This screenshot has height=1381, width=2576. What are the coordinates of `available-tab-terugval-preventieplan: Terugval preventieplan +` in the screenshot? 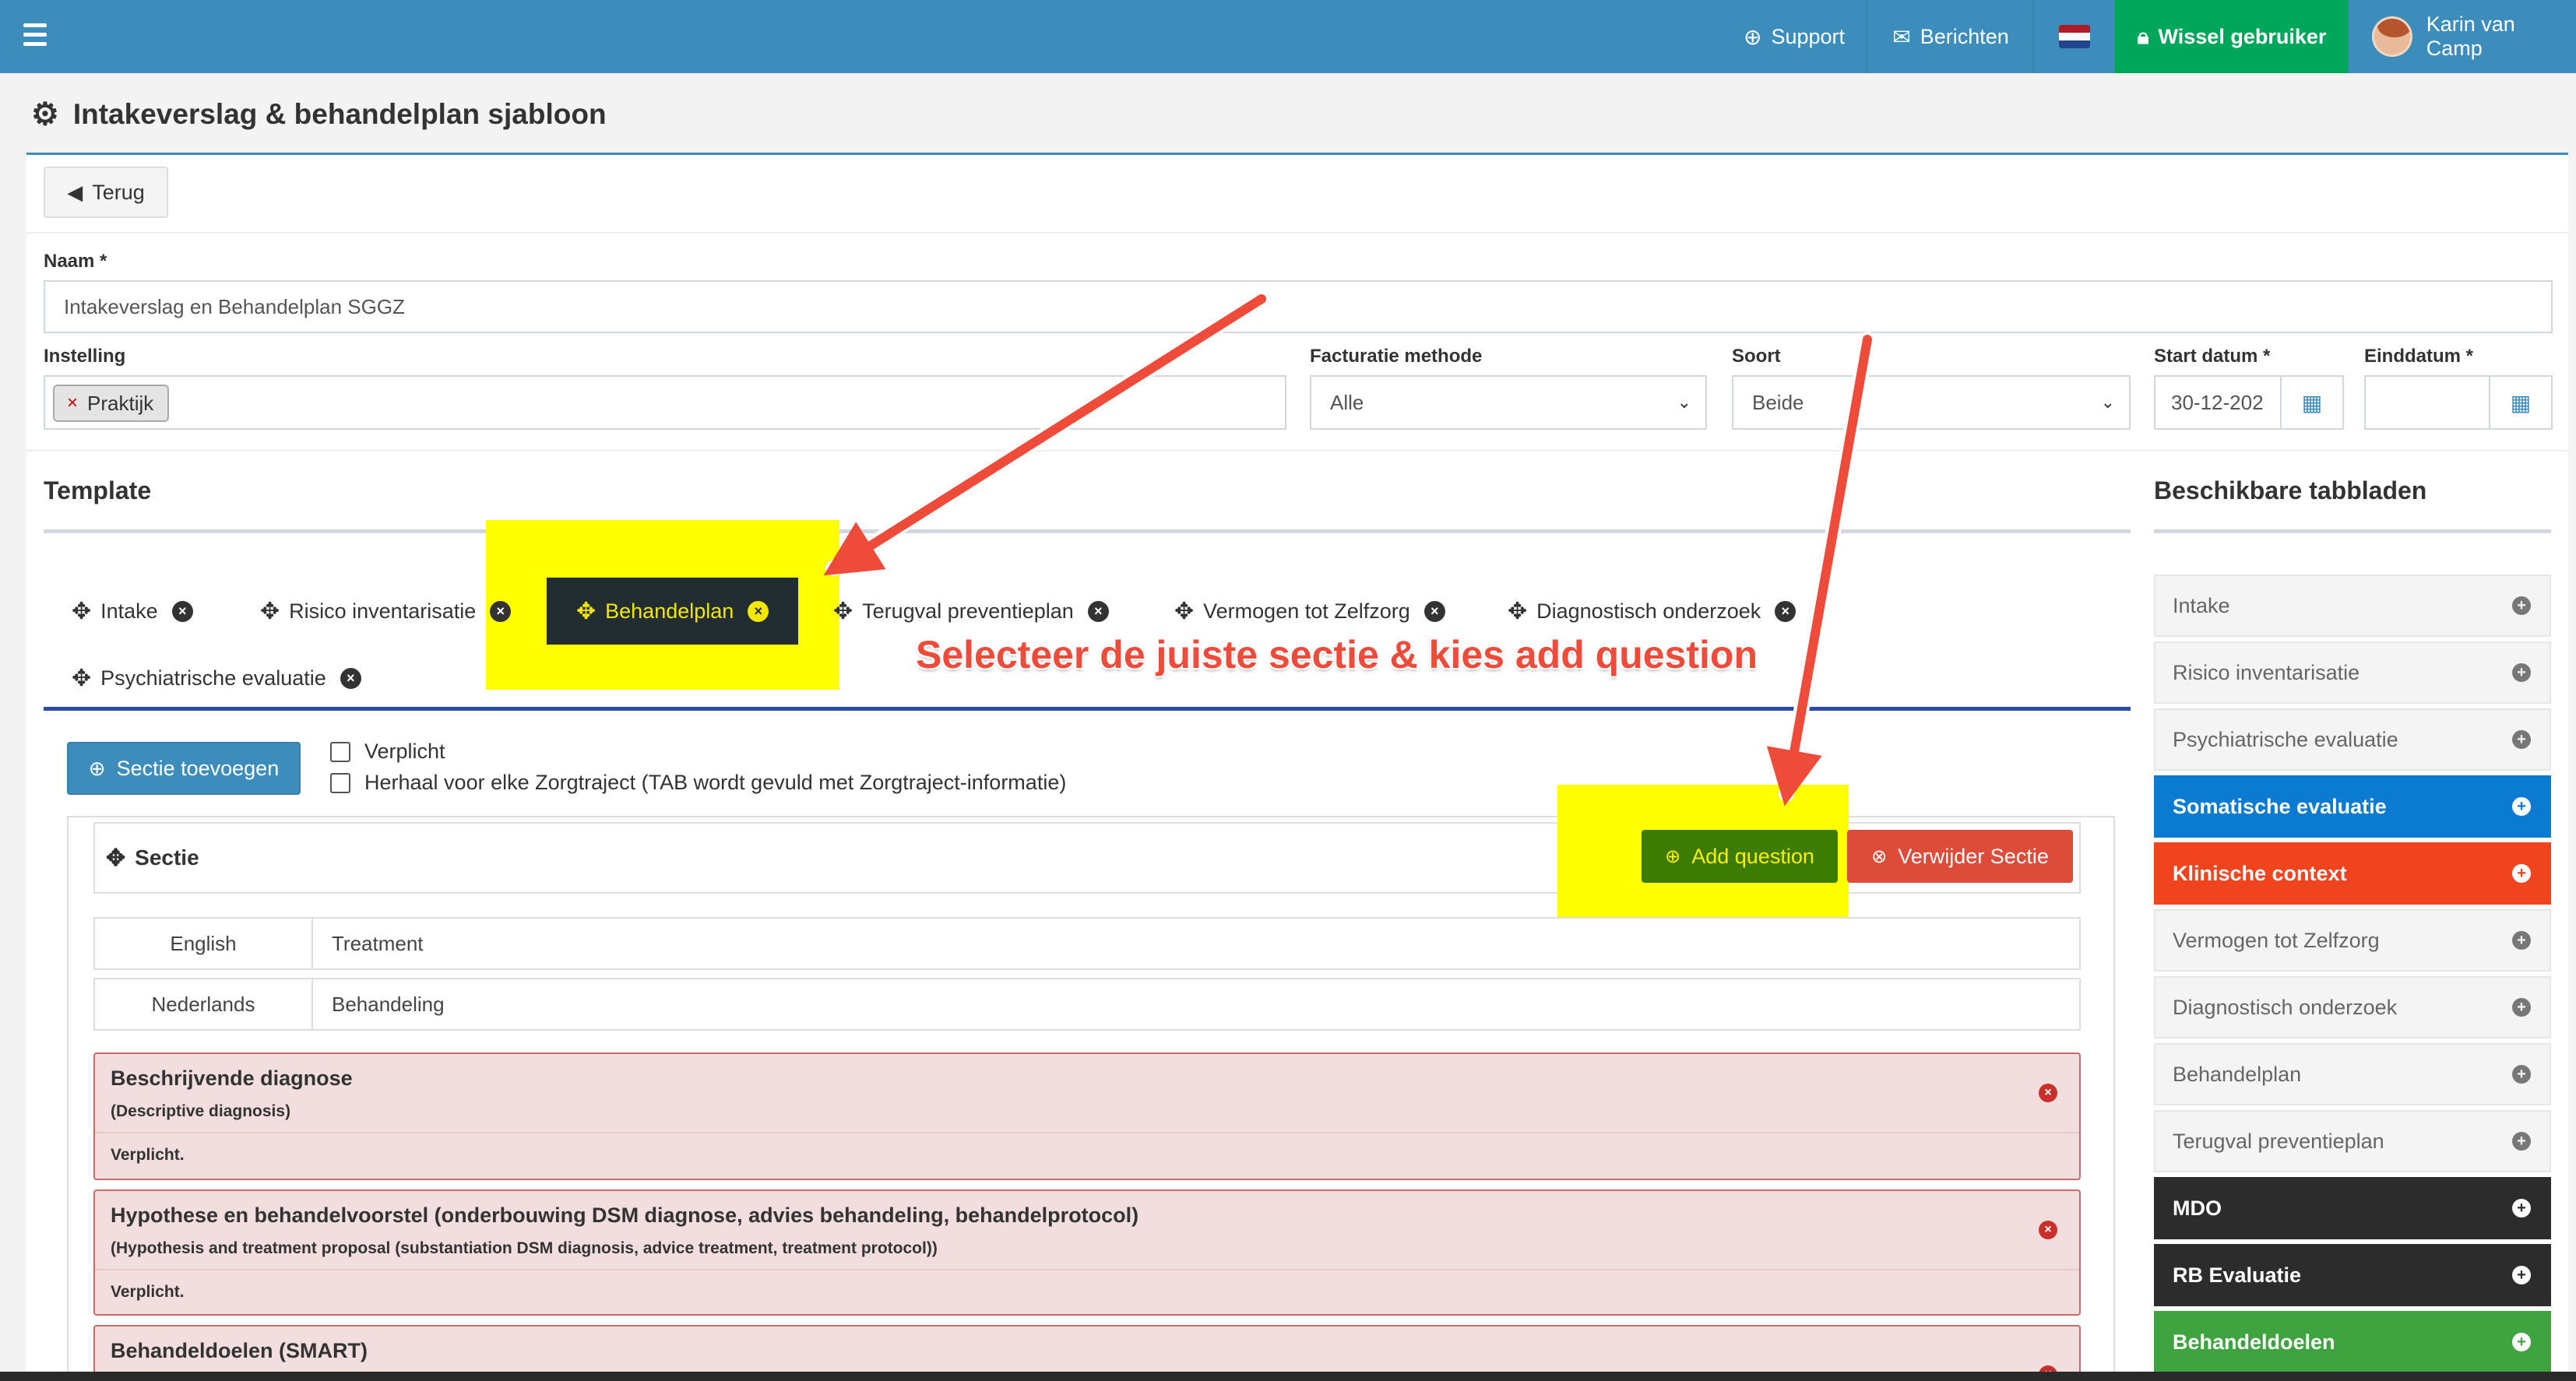 It's located at (2352, 1141).